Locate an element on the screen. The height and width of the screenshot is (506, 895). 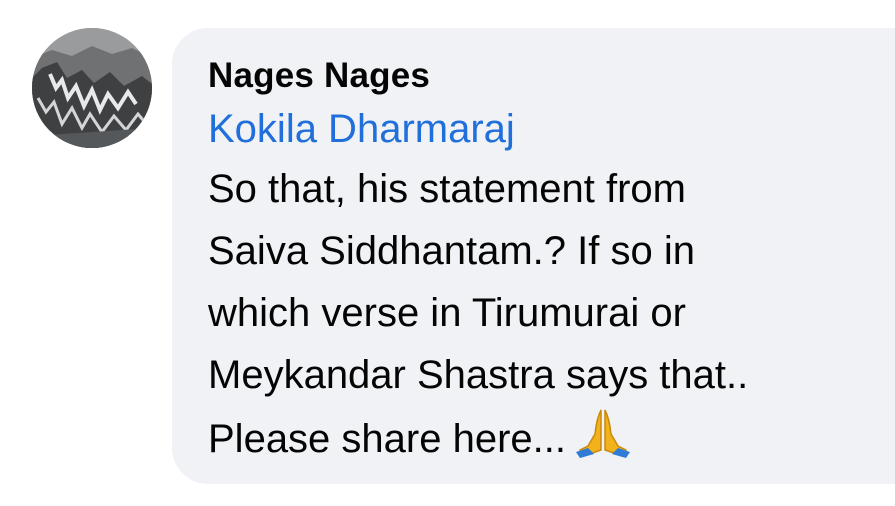
comment-text-line-4: Meykandar Shastra says that.. is located at coordinates (478, 375).